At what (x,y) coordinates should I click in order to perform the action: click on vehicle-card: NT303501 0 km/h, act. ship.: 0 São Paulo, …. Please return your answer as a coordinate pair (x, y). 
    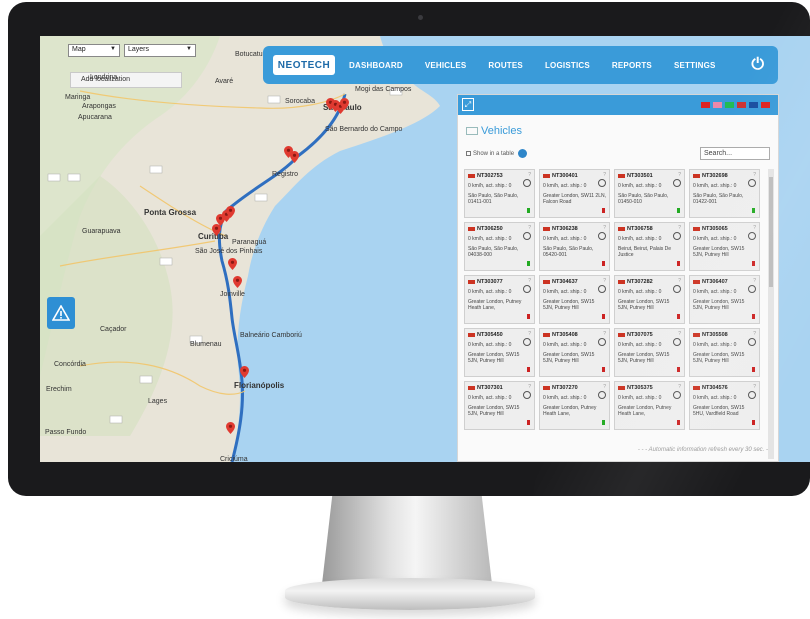
    Looking at the image, I should click on (649, 193).